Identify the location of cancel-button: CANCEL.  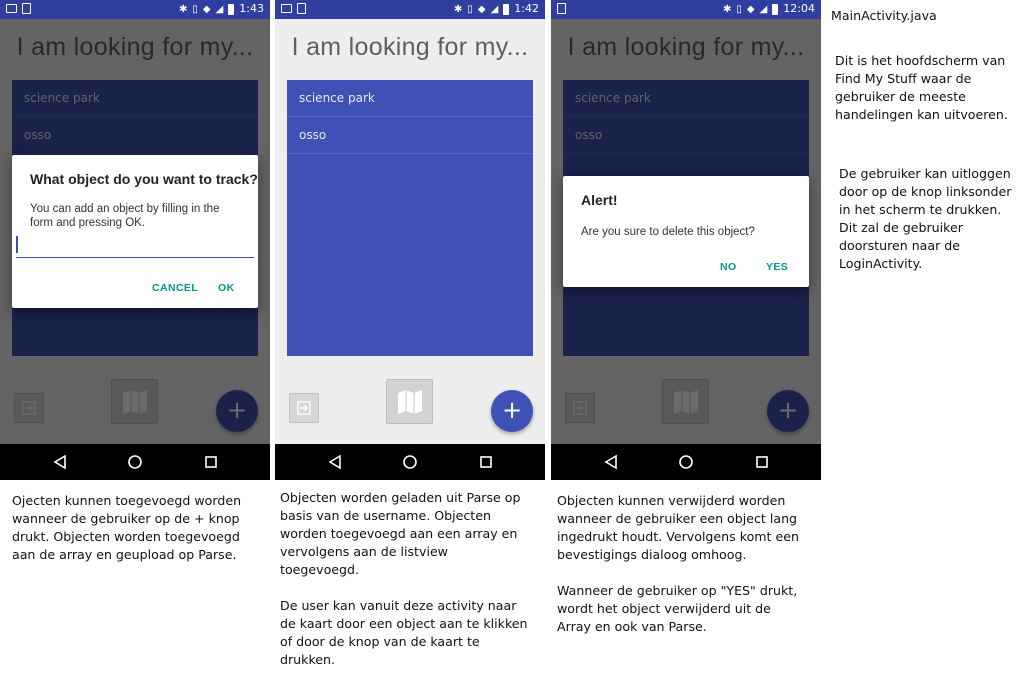
(175, 288).